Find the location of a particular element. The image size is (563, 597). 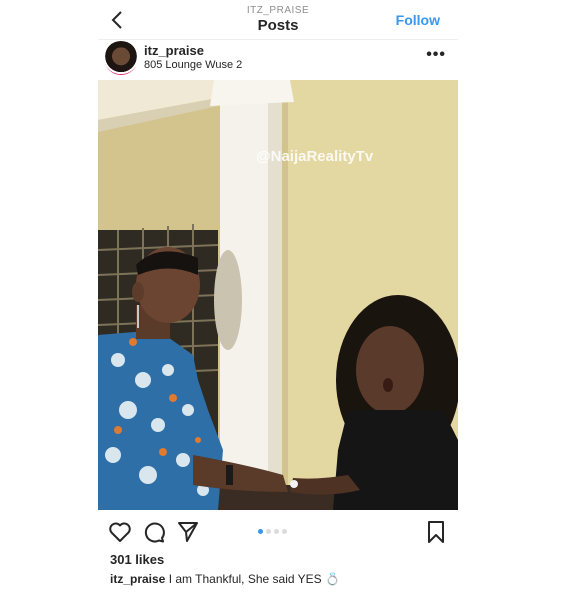

top-bar: ITZ_PRAISE Posts Follow is located at coordinates (278, 20).